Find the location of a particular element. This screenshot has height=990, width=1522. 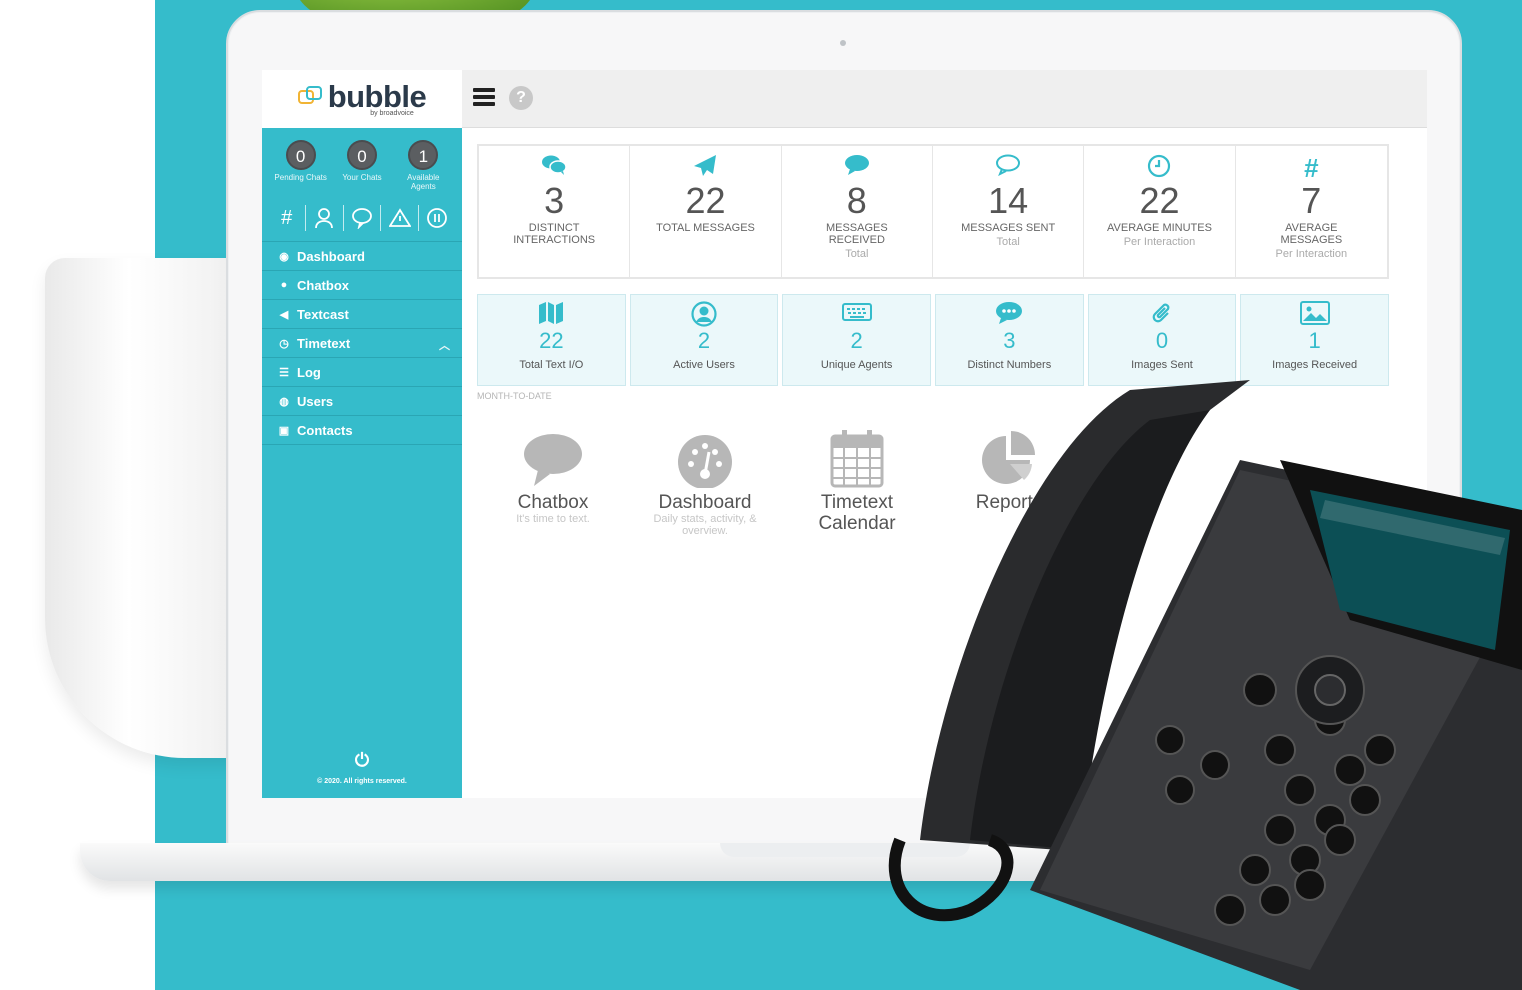

kpi-label: Distinct Numbers is located at coordinates (1009, 365).